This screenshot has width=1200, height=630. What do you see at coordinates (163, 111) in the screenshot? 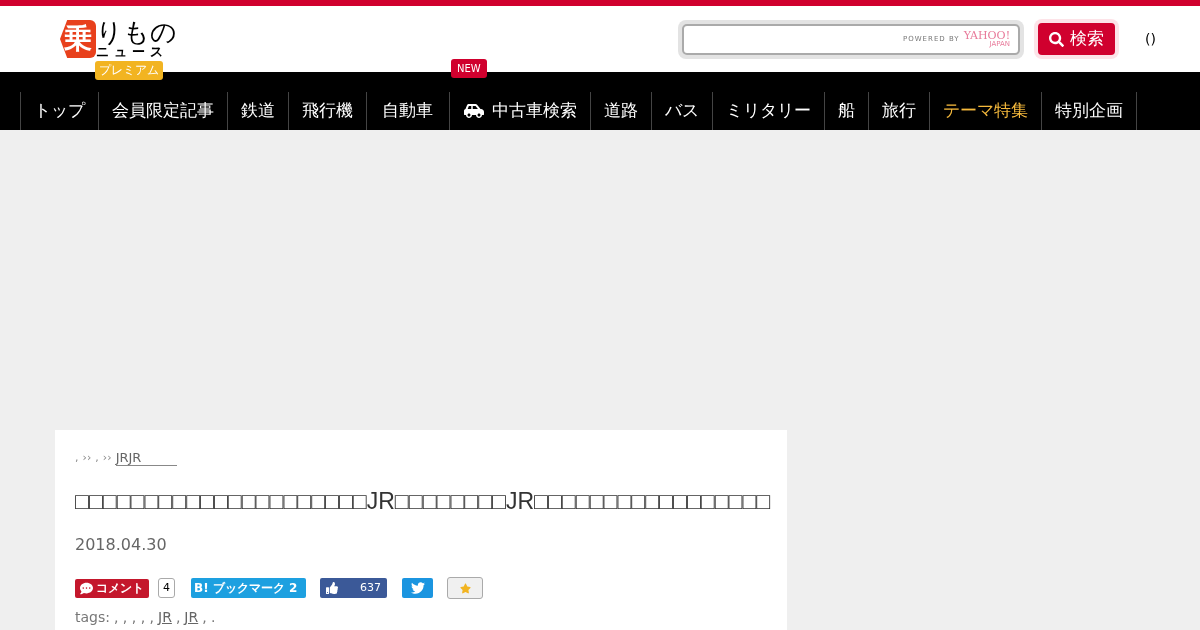
I see `nav-link: 会員限定記事` at bounding box center [163, 111].